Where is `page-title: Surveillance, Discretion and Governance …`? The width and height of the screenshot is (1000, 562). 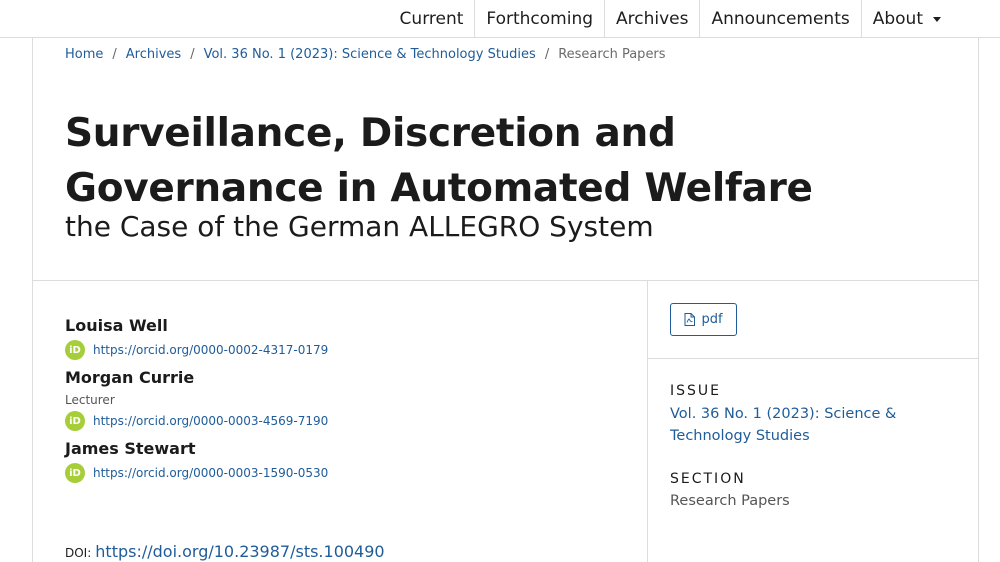
page-title: Surveillance, Discretion and Governance … is located at coordinates (439, 161).